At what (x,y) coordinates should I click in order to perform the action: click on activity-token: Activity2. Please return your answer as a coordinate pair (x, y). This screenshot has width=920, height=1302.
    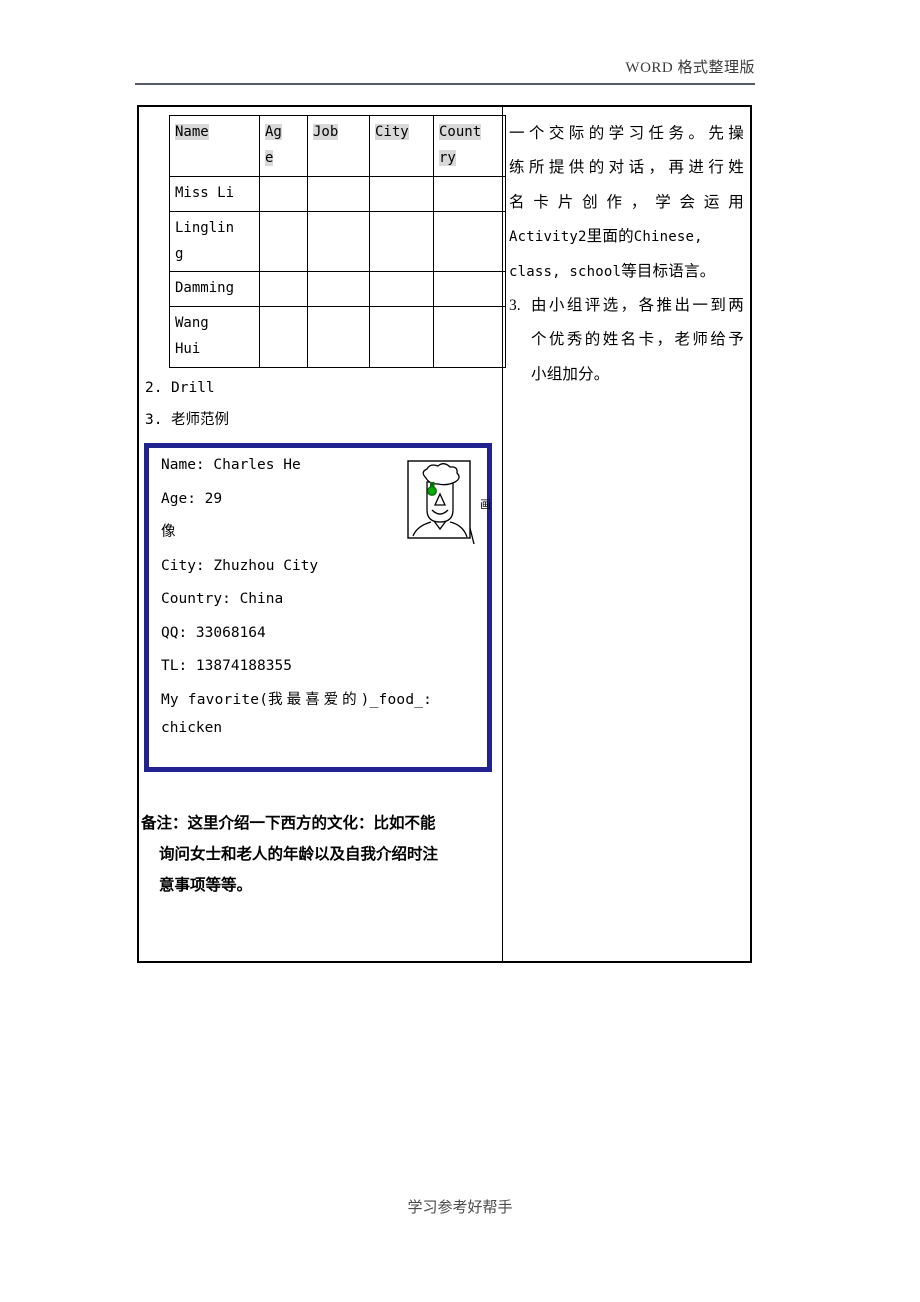
    Looking at the image, I should click on (548, 237).